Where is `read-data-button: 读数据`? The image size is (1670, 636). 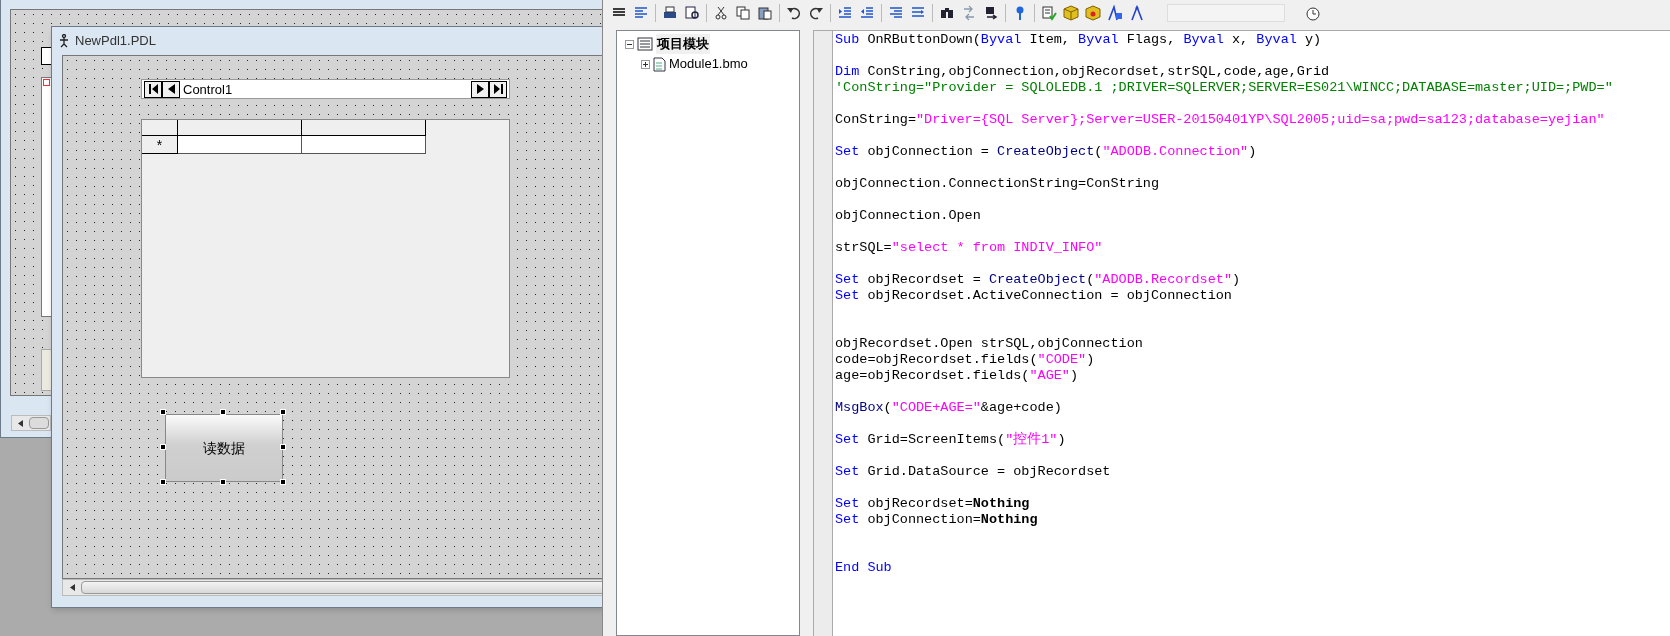 read-data-button: 读数据 is located at coordinates (224, 448).